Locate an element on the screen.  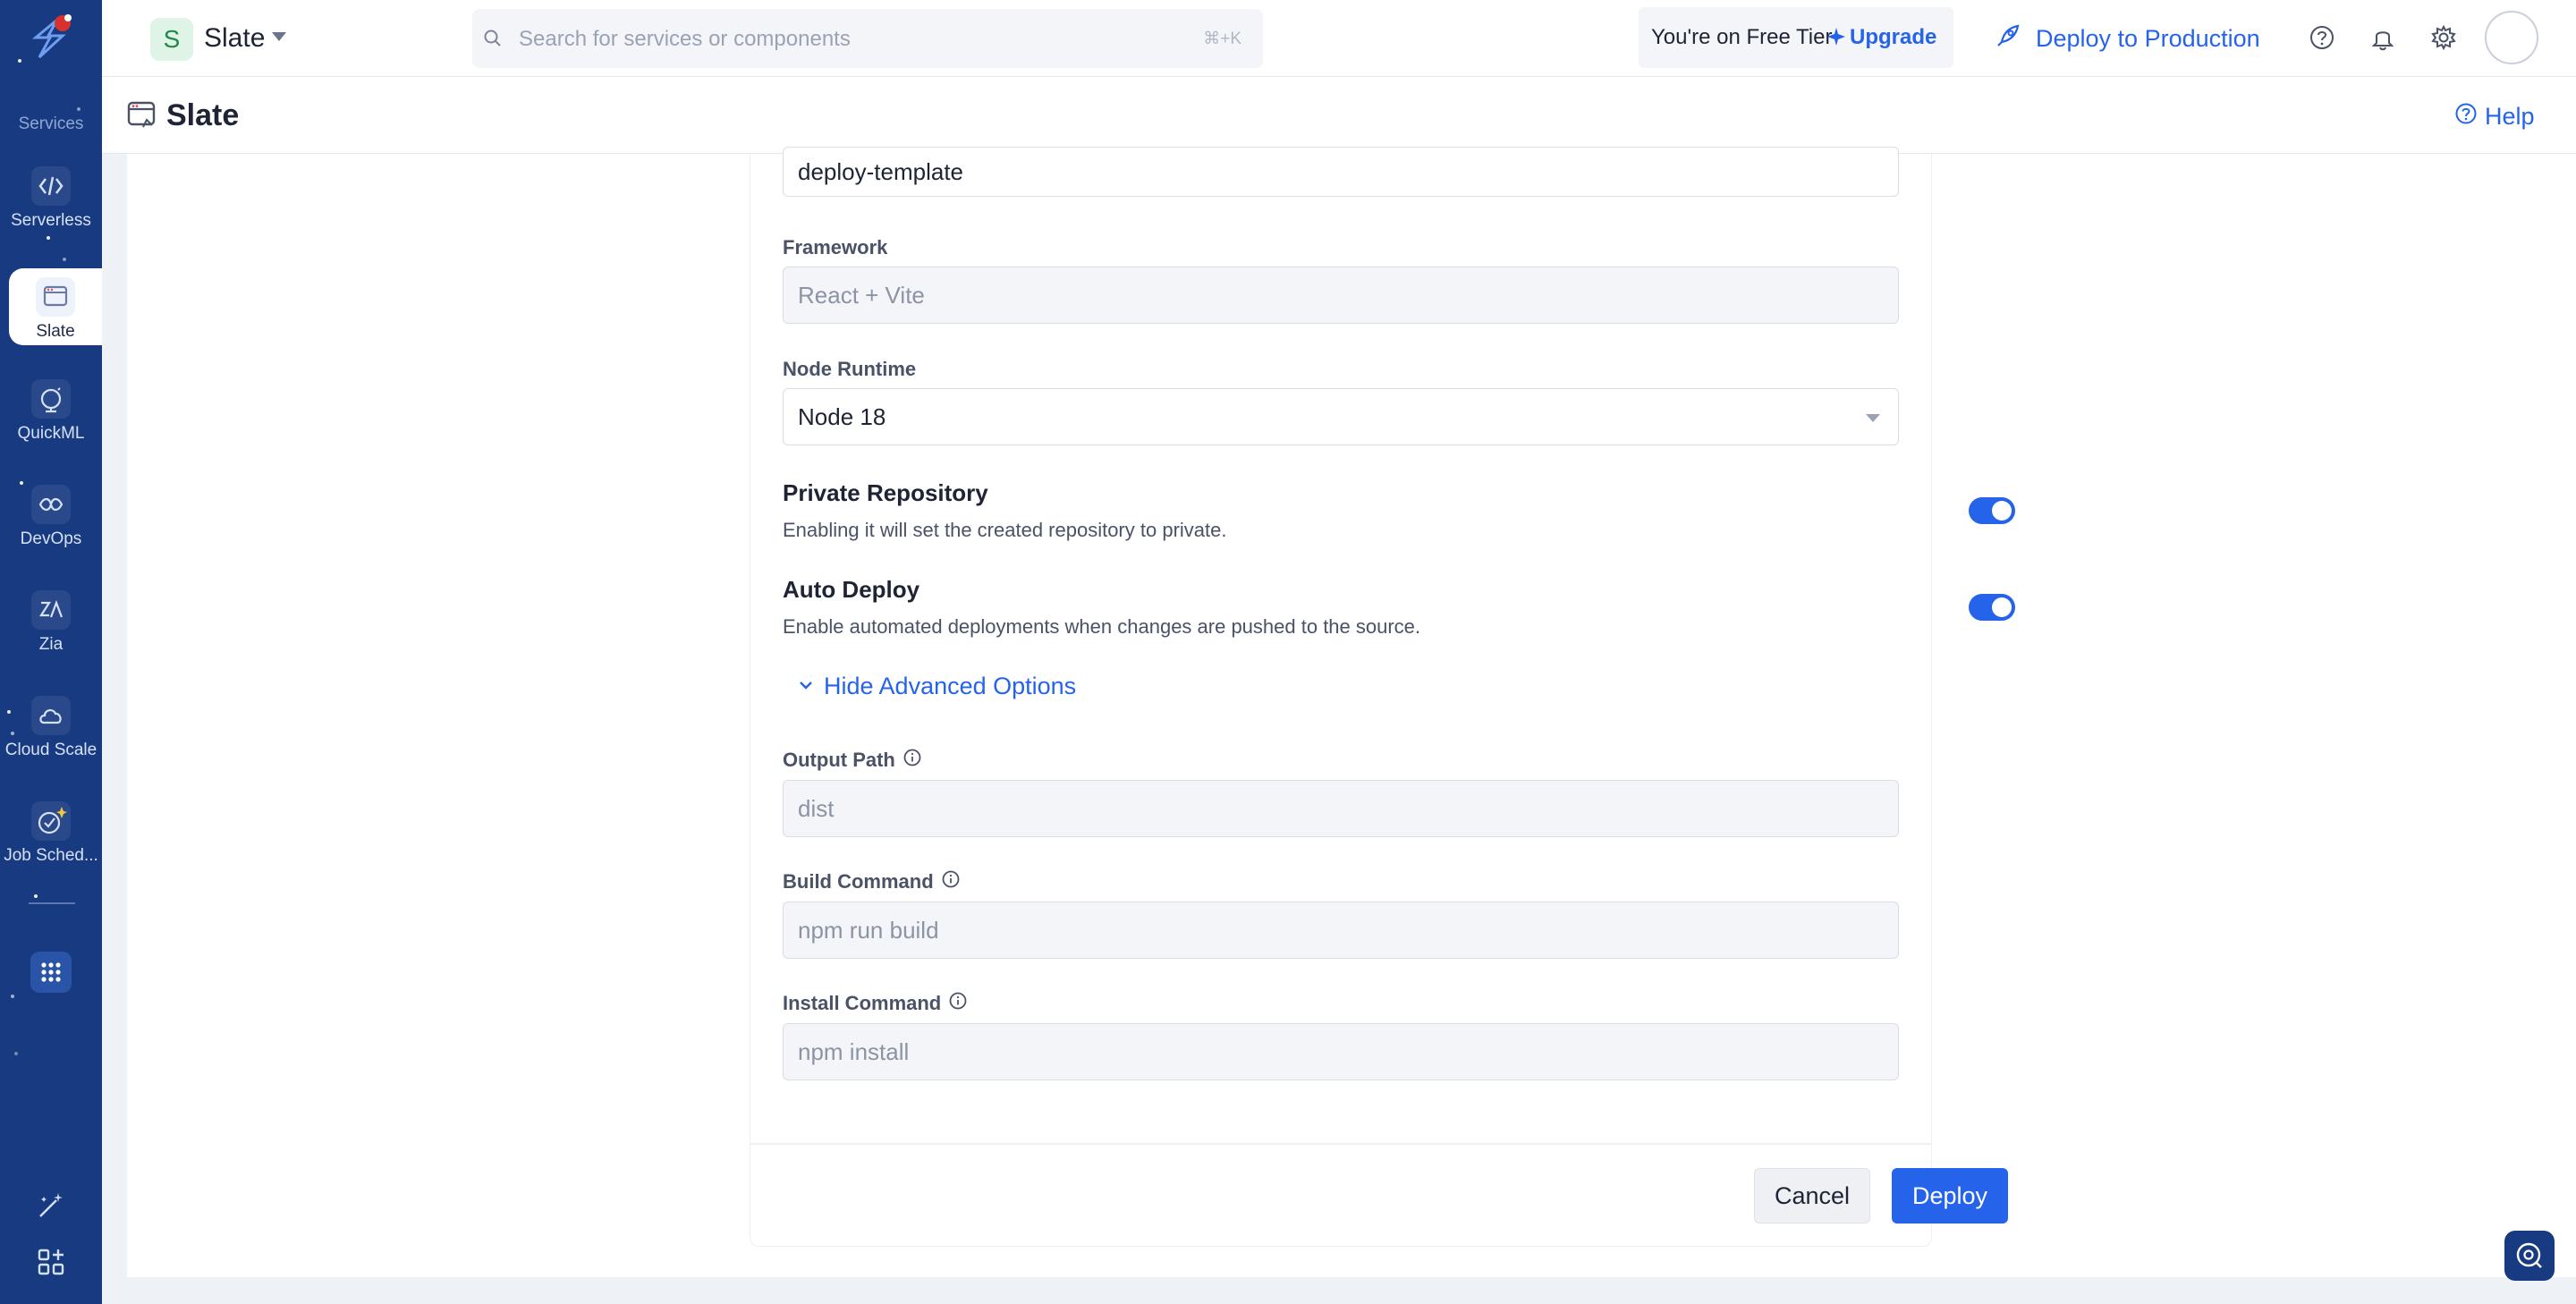
node-runtime-label: Node Runtime is located at coordinates (850, 369).